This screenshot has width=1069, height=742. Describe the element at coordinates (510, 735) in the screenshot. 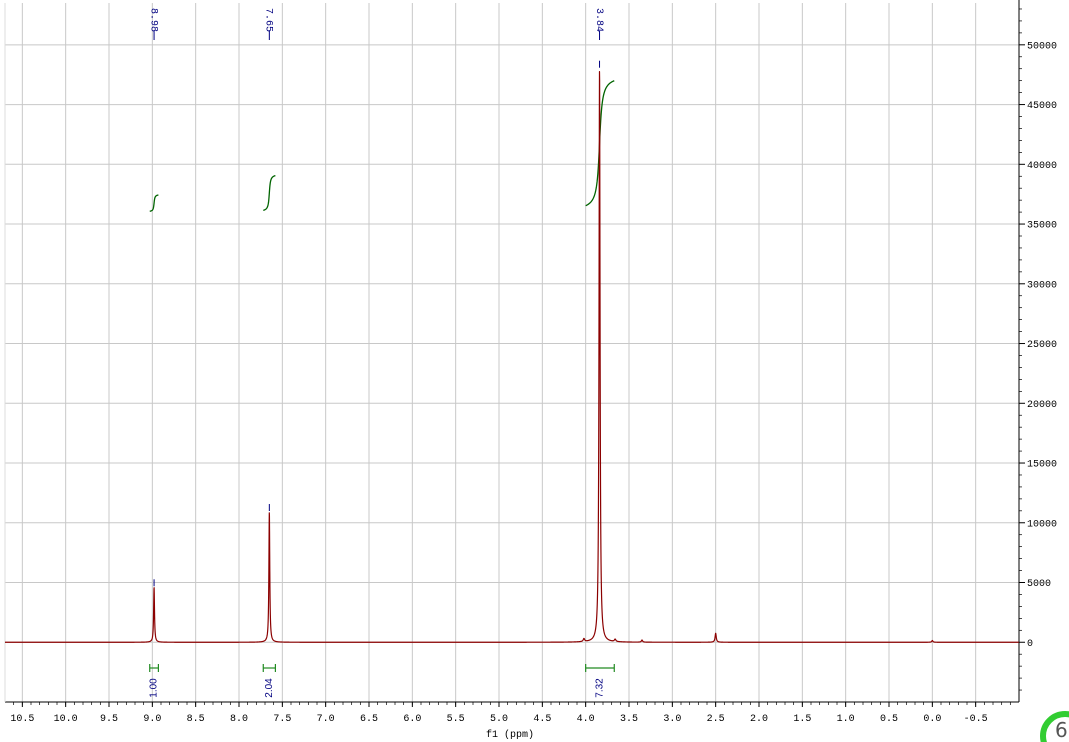

I see `x-axis-title: f1 (ppm)` at that location.